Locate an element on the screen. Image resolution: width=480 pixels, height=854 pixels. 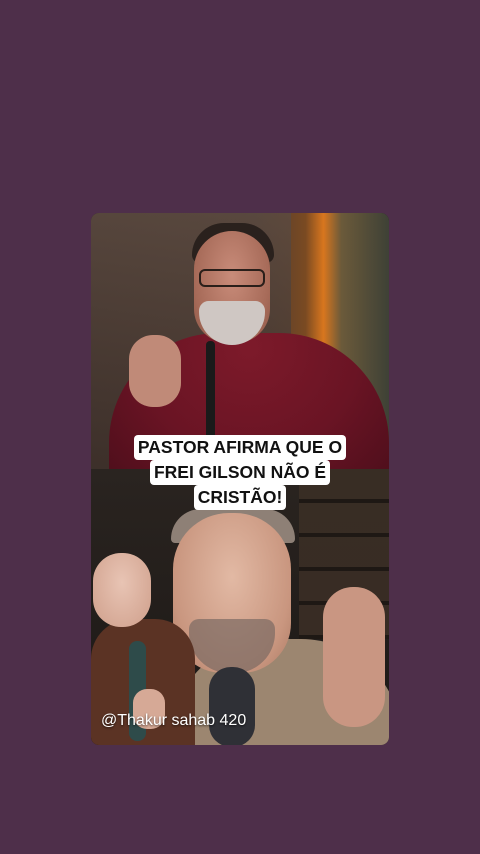
caption-line: FREI GILSON NÃO É is located at coordinates (240, 472).